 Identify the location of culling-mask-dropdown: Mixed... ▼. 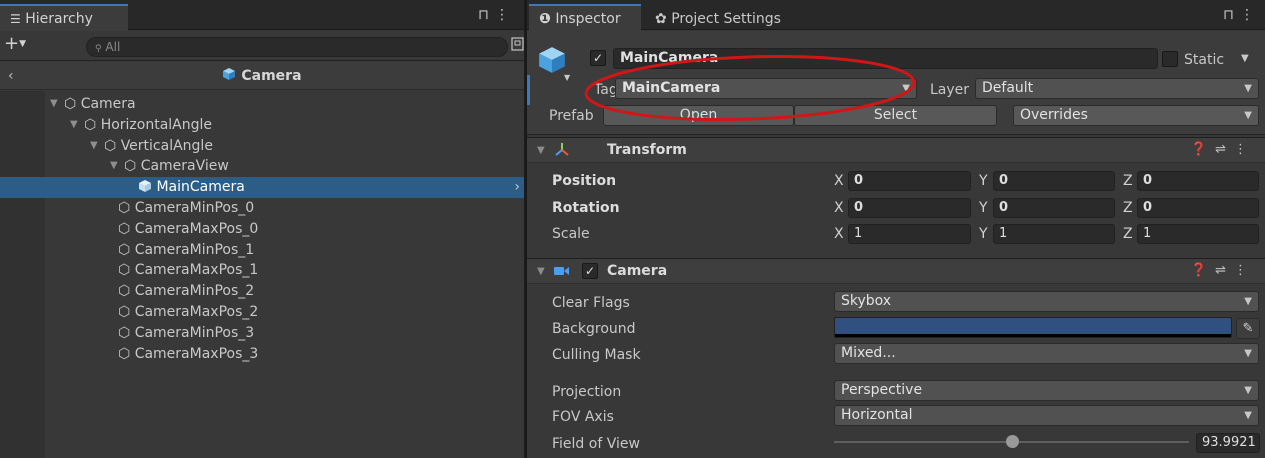
(1046, 353).